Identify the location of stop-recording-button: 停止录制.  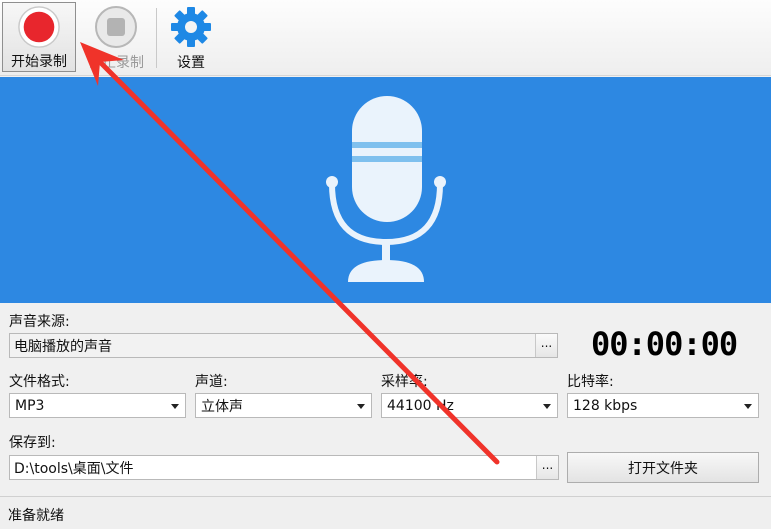
(116, 37).